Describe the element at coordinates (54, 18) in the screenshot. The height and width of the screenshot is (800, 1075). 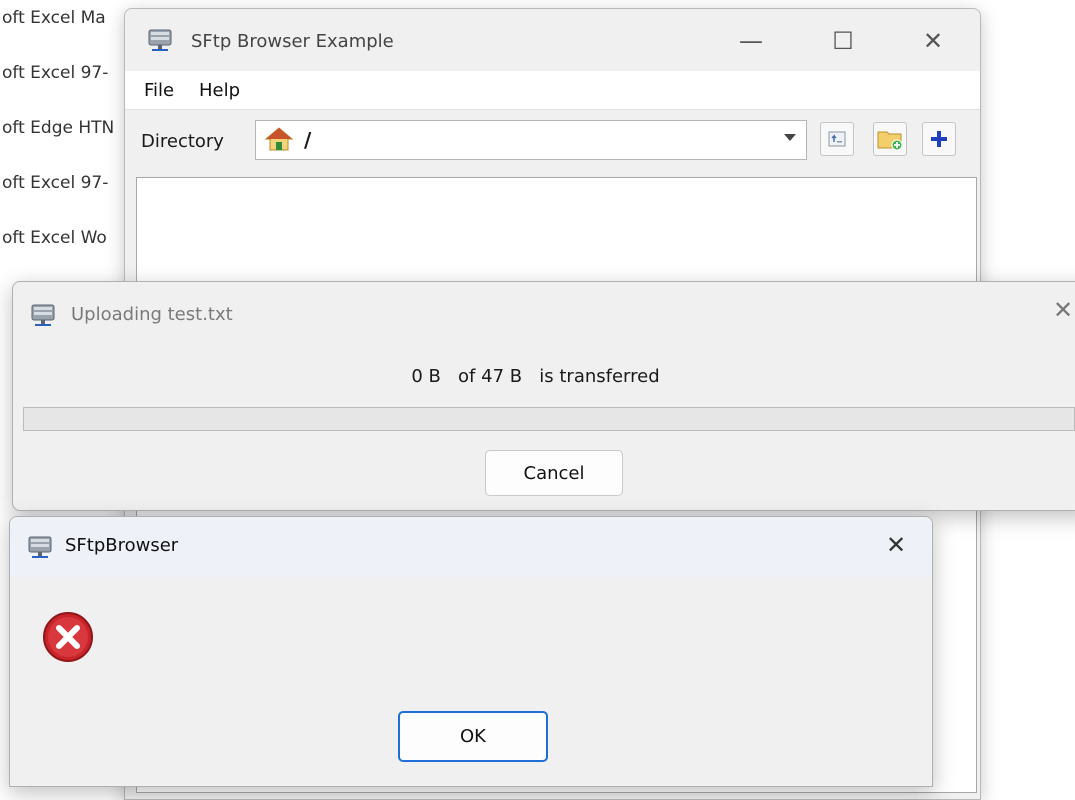
I see `background-file-item: oft Excel Ma` at that location.